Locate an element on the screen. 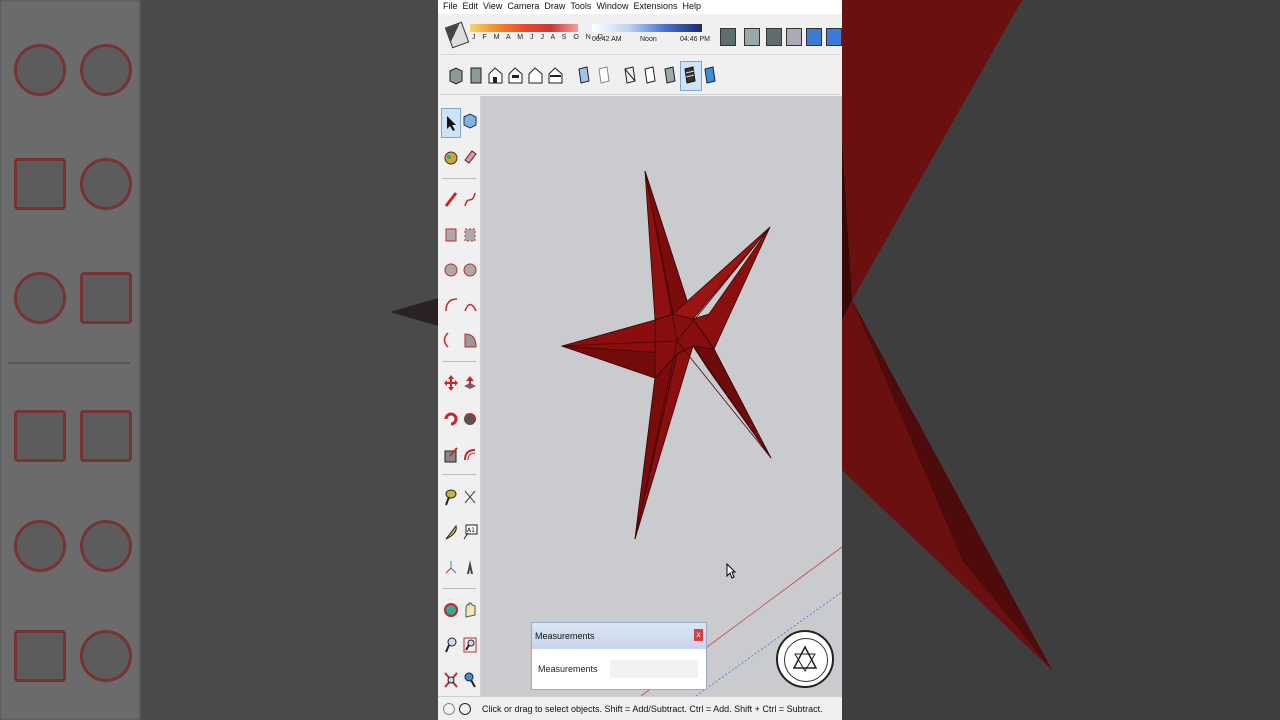 The height and width of the screenshot is (720, 1280). back-view-icon is located at coordinates (535, 75).